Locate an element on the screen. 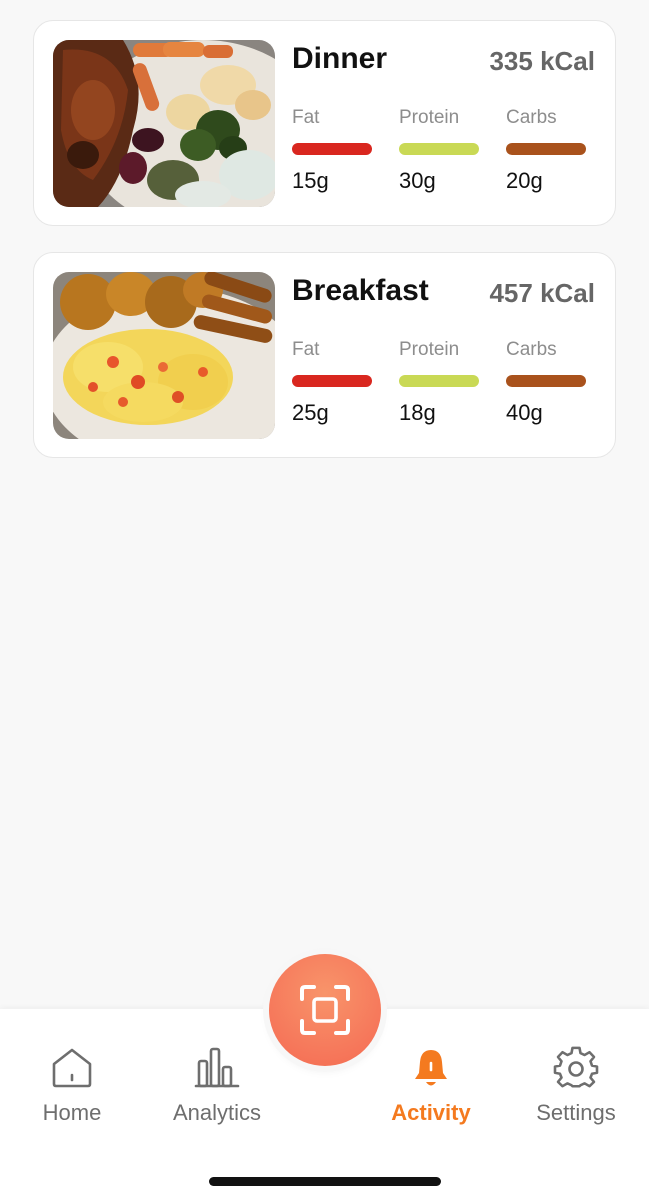 The width and height of the screenshot is (649, 1200). nav-analytics: Analytics is located at coordinates (217, 1085).